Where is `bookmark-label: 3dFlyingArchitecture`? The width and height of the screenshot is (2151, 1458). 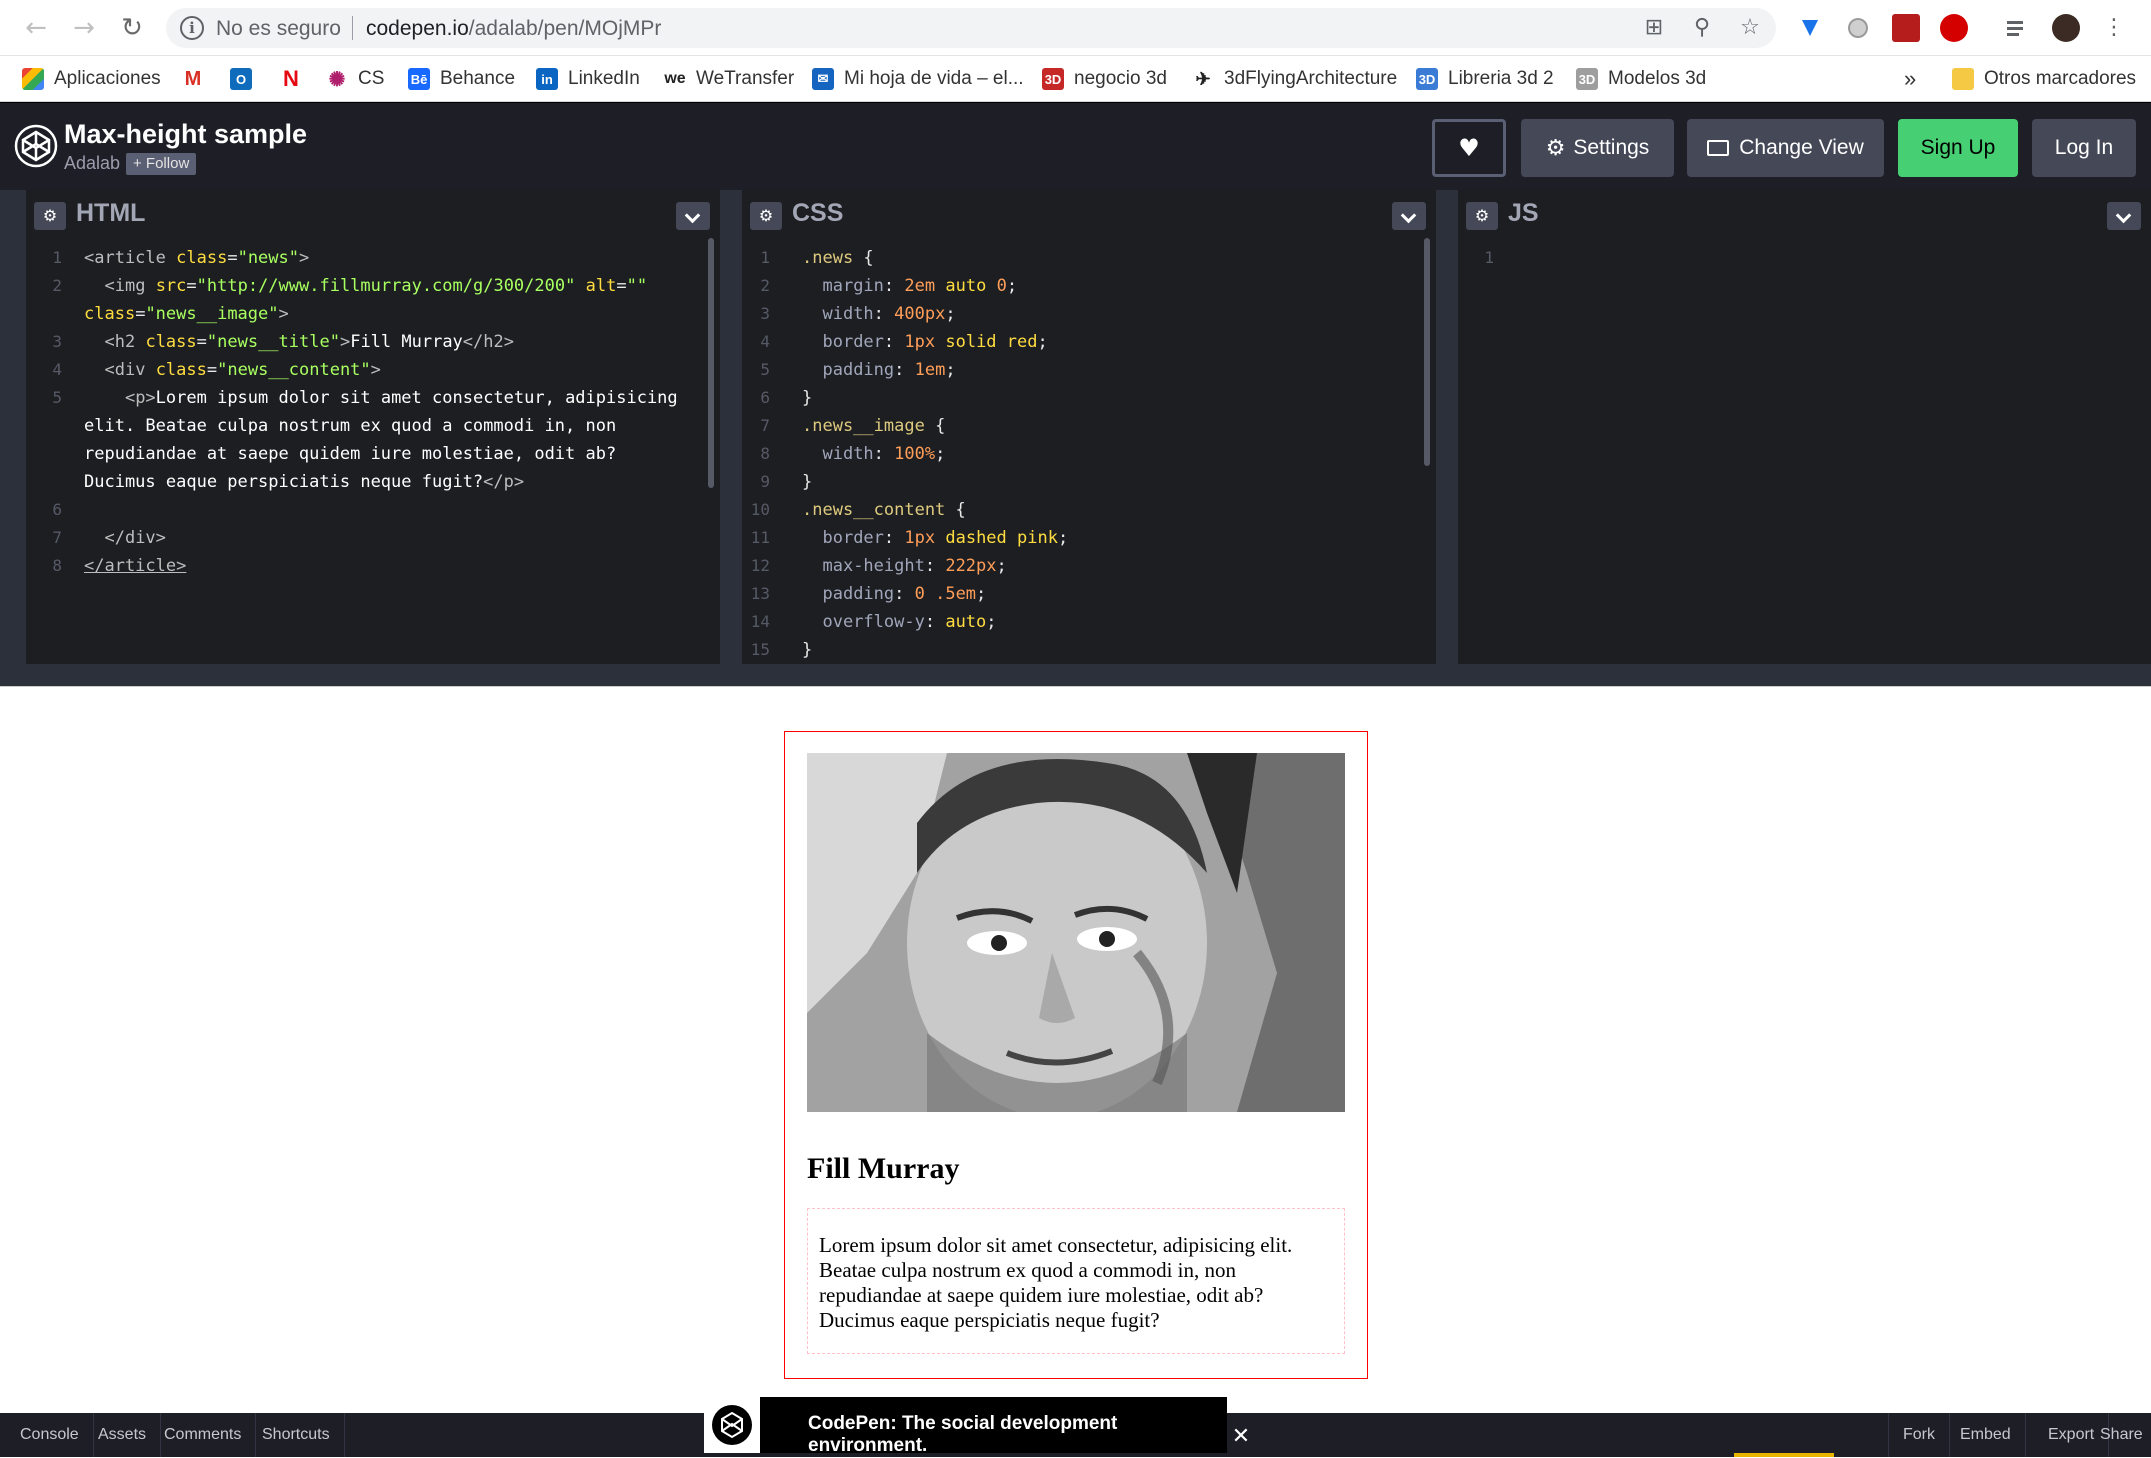
bookmark-label: 3dFlyingArchitecture is located at coordinates (1311, 78).